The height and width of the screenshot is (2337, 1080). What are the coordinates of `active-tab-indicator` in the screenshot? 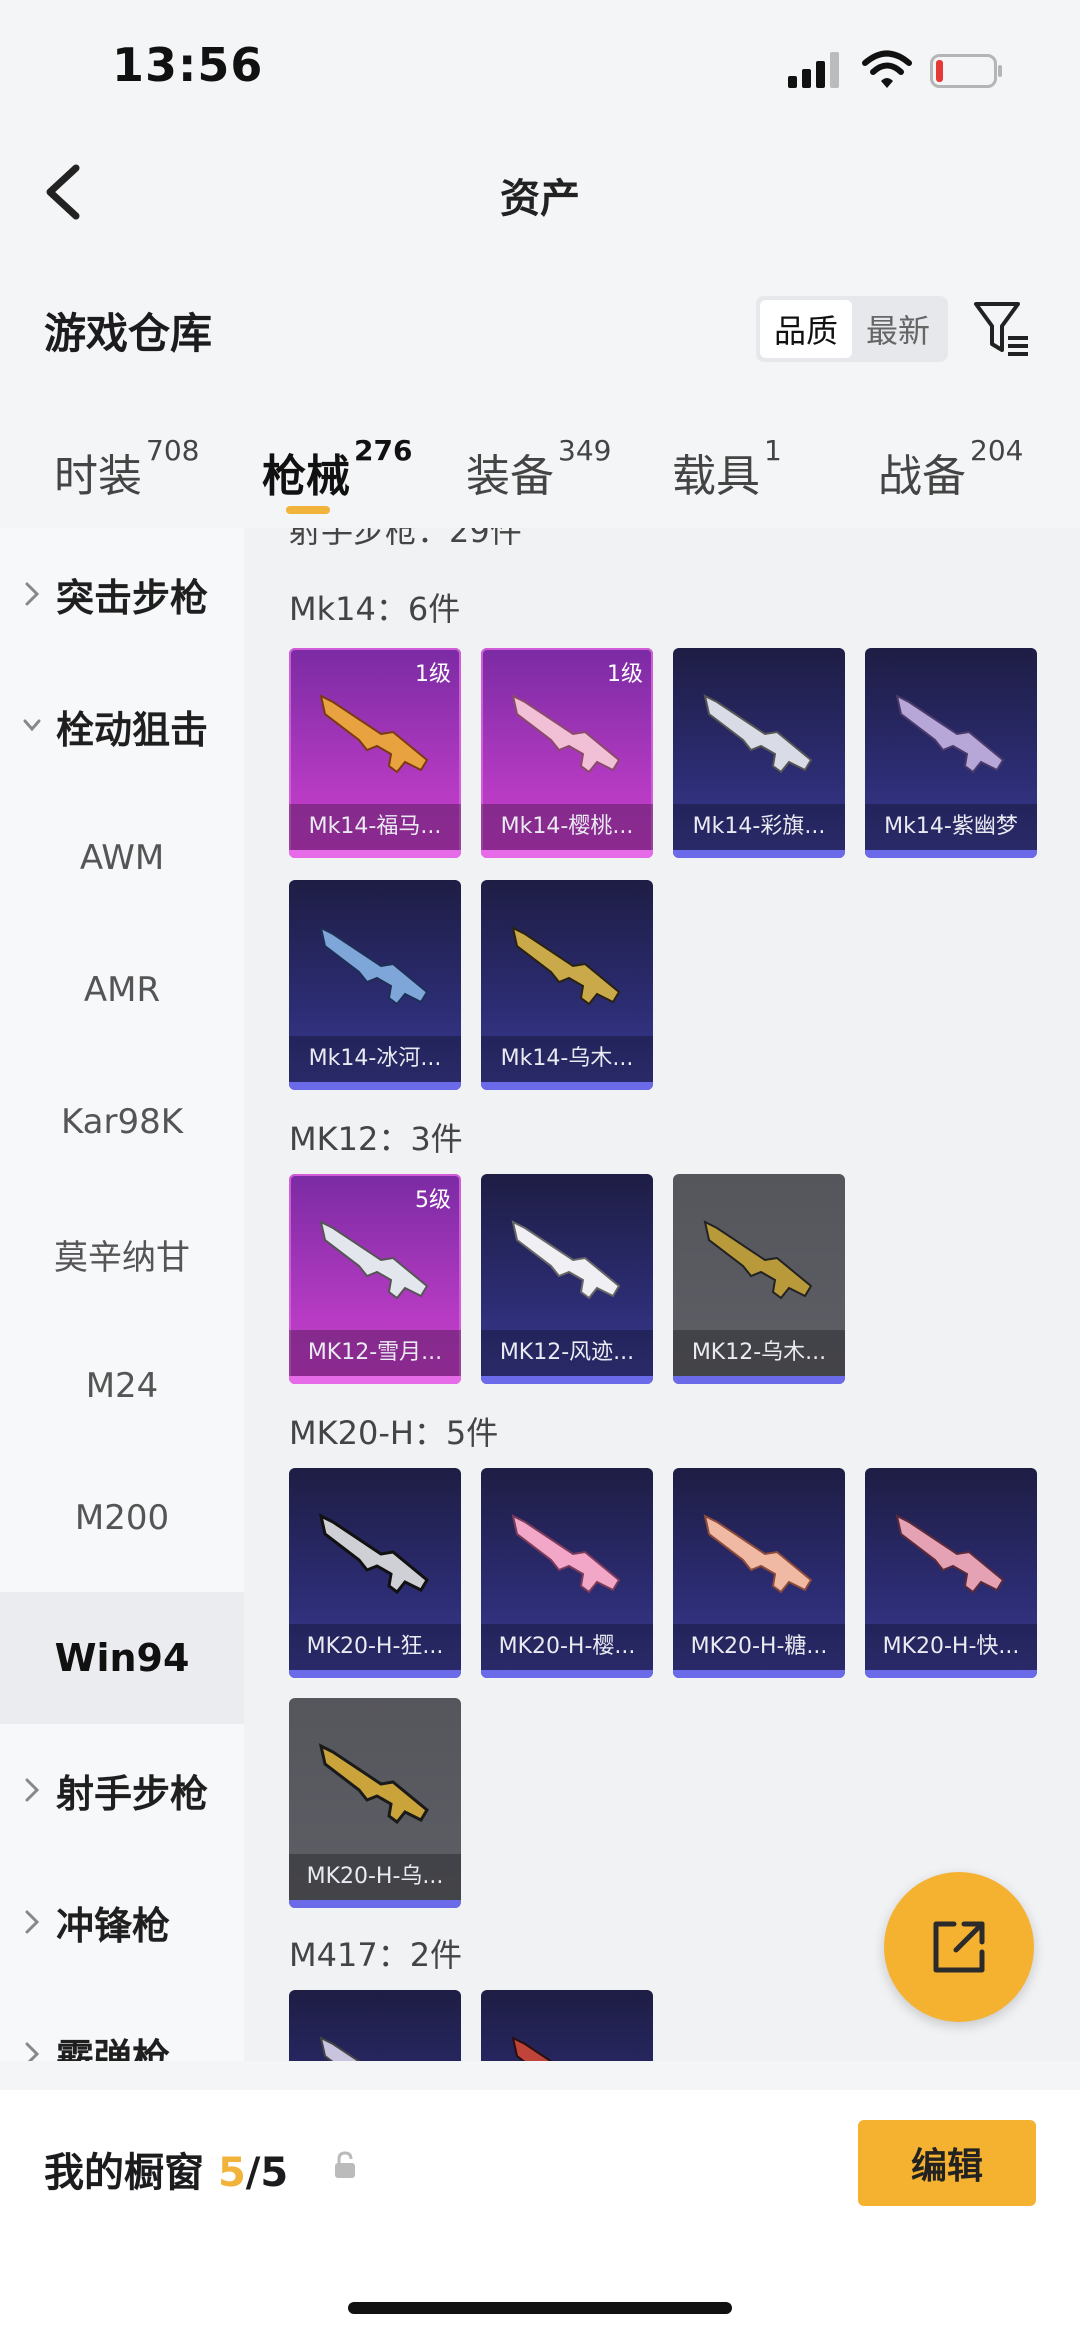 It's located at (308, 510).